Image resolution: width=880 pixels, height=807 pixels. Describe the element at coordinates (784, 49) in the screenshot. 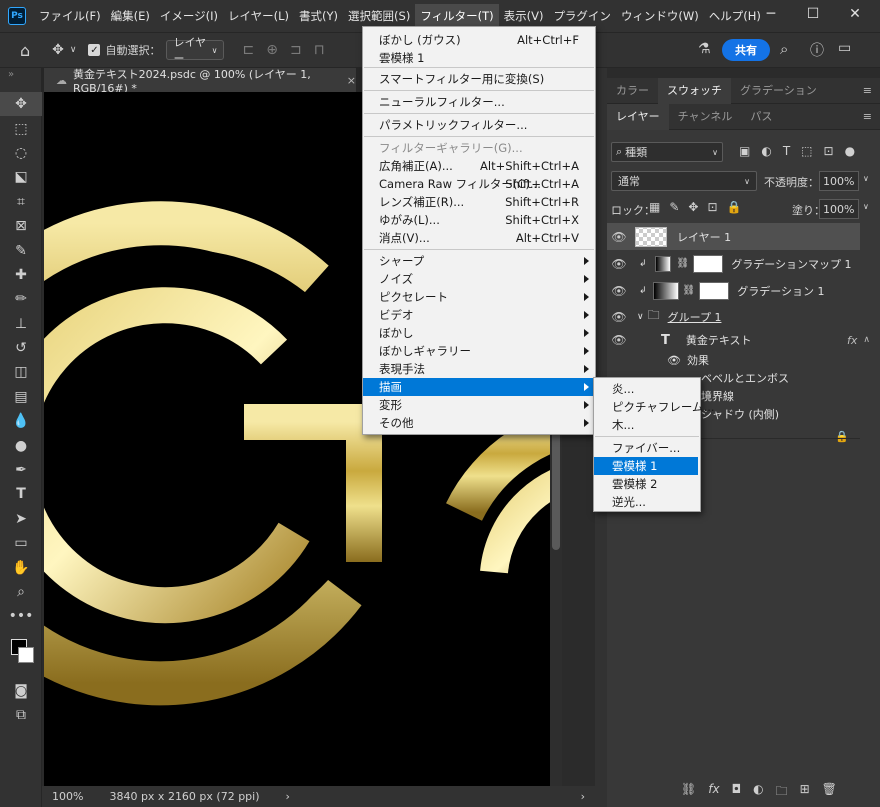

I see `search-icon: ⌕` at that location.